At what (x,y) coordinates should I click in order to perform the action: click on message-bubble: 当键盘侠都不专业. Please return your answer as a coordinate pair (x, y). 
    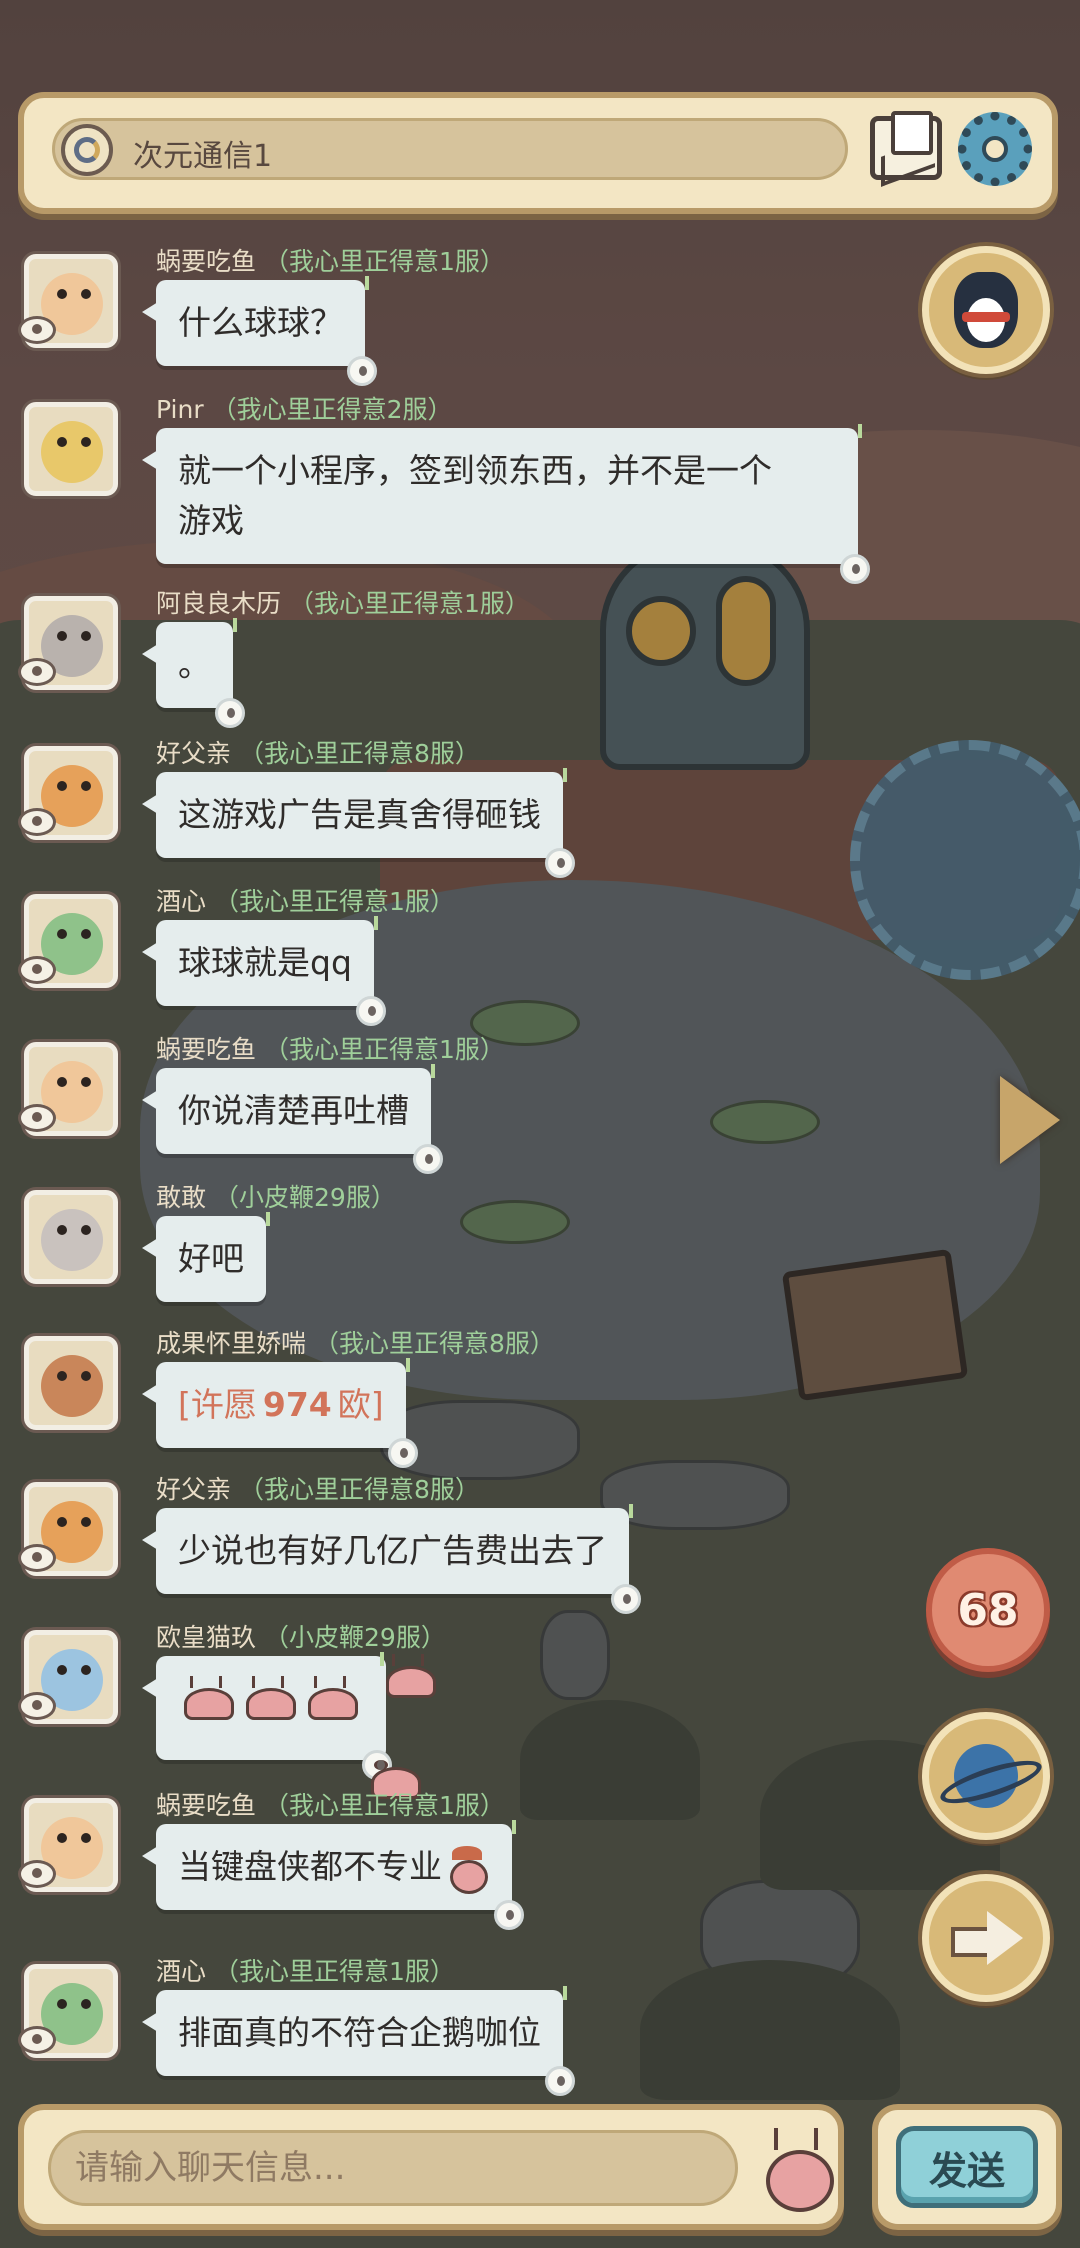
    Looking at the image, I should click on (333, 1875).